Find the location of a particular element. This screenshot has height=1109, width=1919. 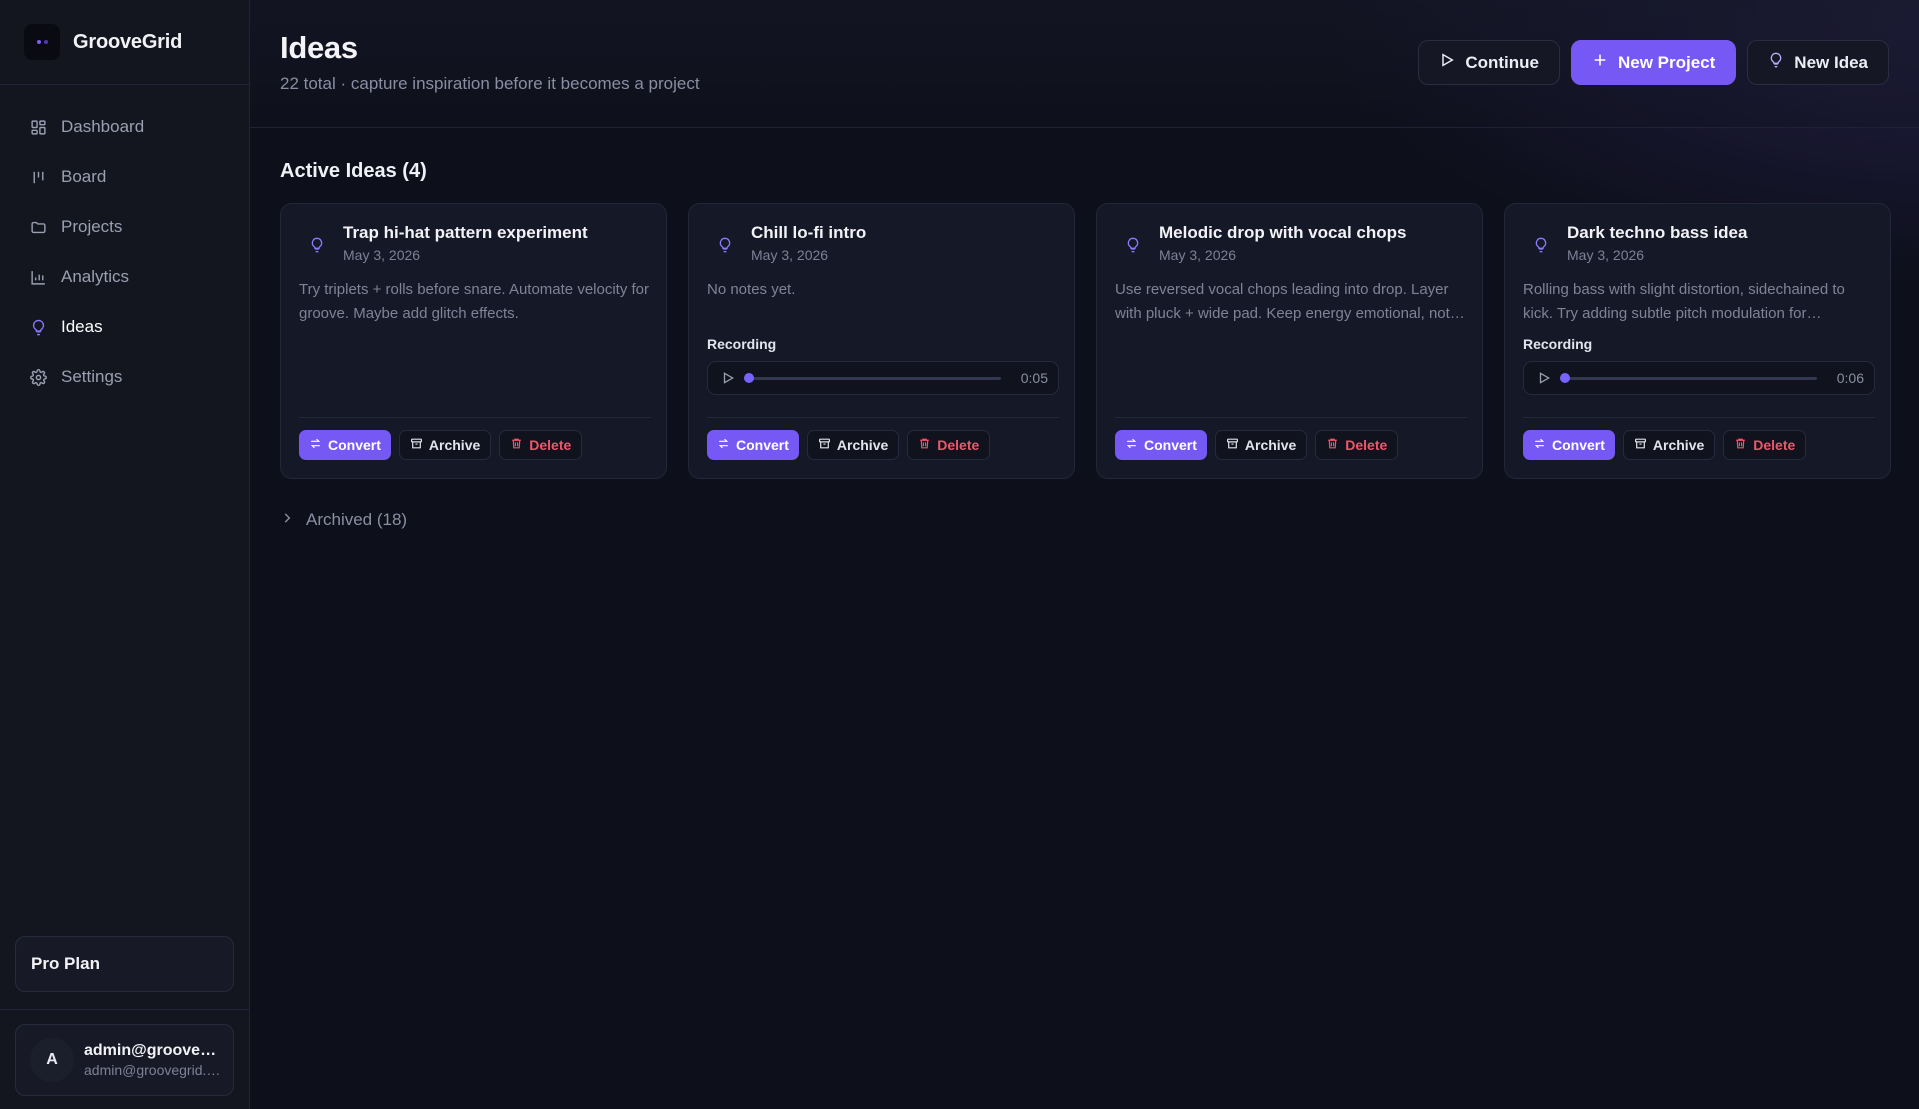

idea-title: Melodic drop with vocal chops is located at coordinates (1283, 232).